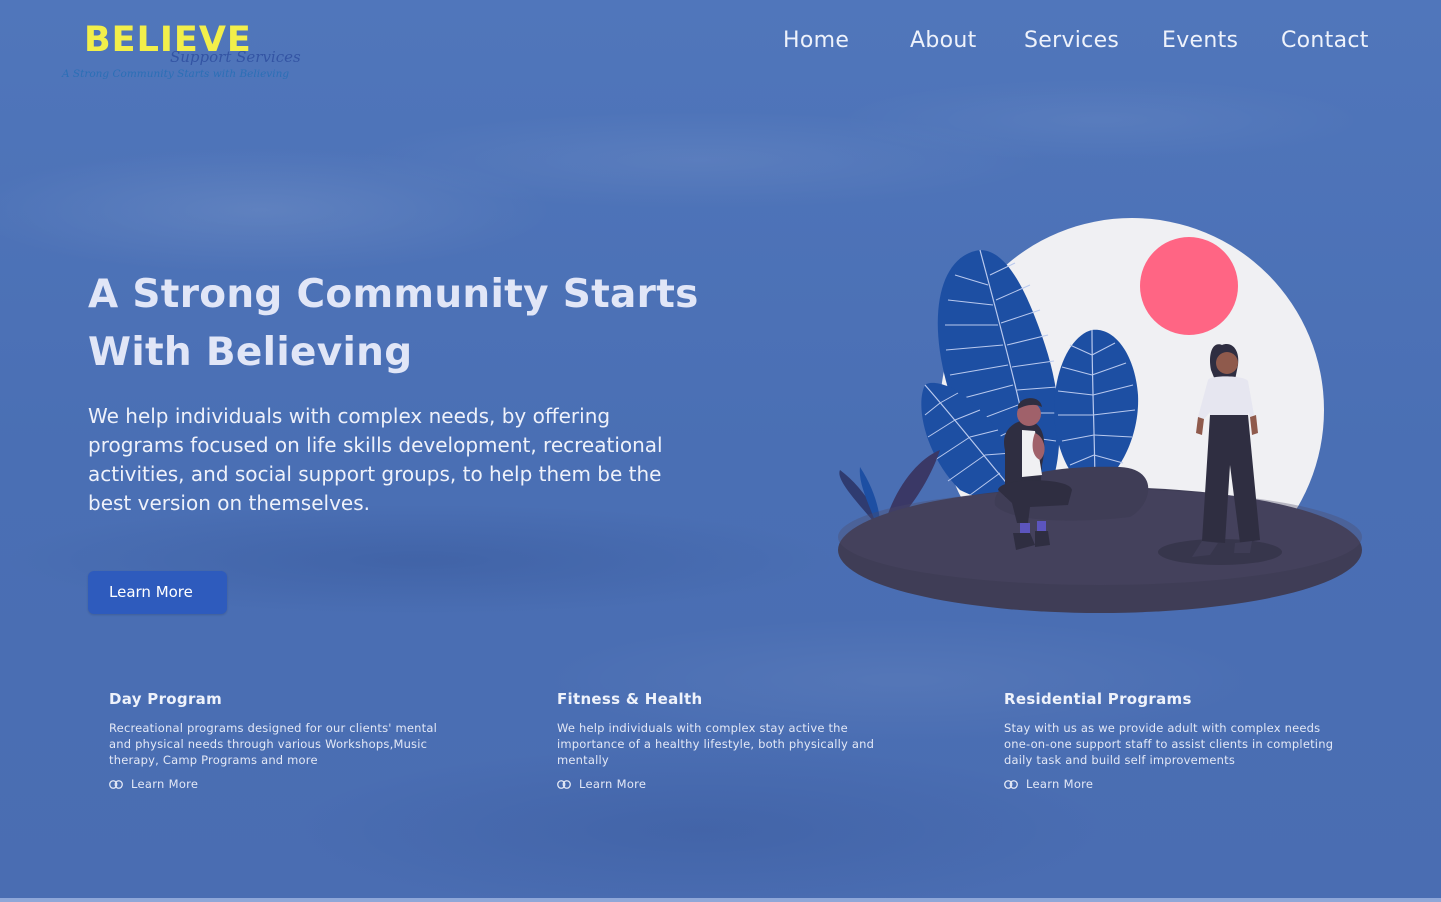 Image resolution: width=1441 pixels, height=902 pixels. Describe the element at coordinates (1325, 40) in the screenshot. I see `nav-contact: Contact` at that location.